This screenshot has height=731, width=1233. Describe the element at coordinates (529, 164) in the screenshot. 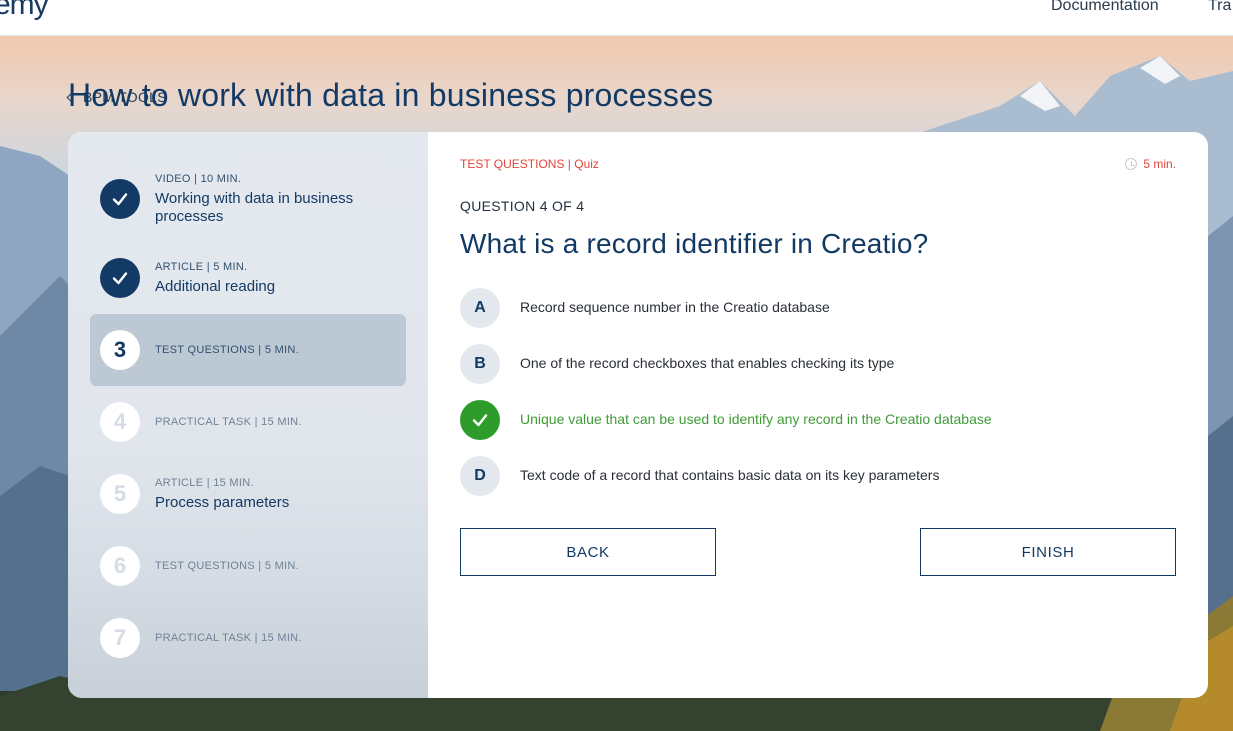

I see `quiz-type-label: TEST QUESTIONS | Quiz` at that location.